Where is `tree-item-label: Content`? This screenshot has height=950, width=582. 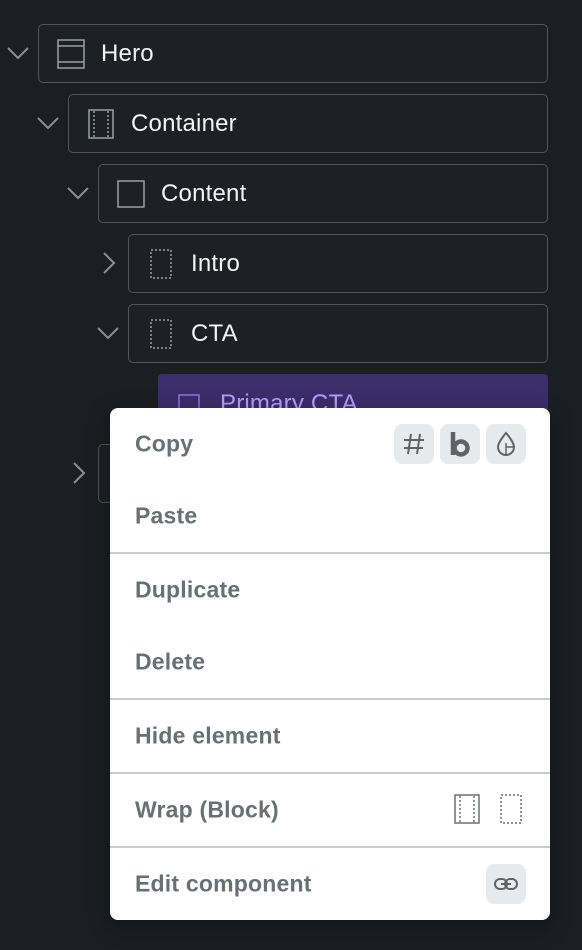
tree-item-label: Content is located at coordinates (204, 193).